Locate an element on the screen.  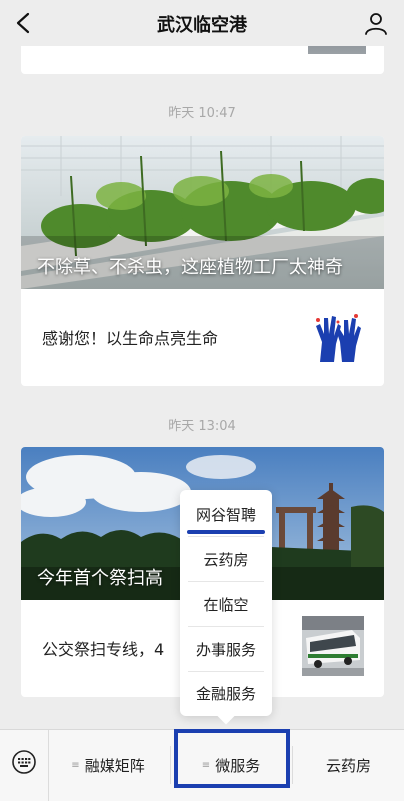
raised-hands-icon is located at coordinates (337, 338).